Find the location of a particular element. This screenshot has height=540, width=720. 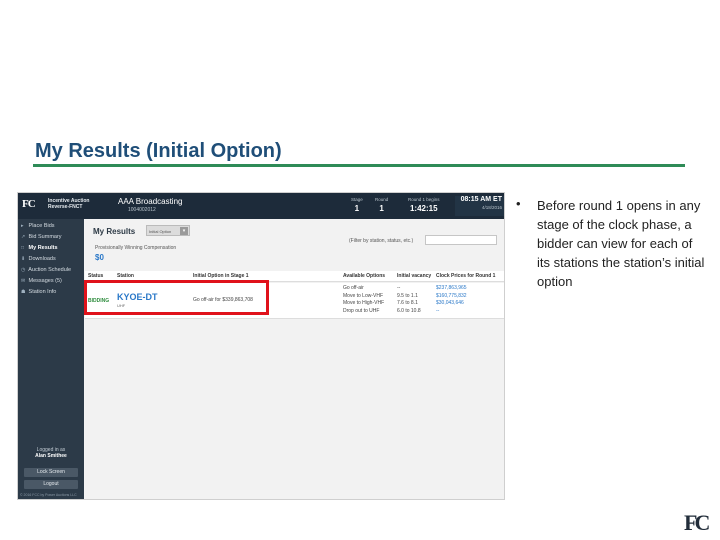

stage-indicator: Stage 1 is located at coordinates (357, 205).